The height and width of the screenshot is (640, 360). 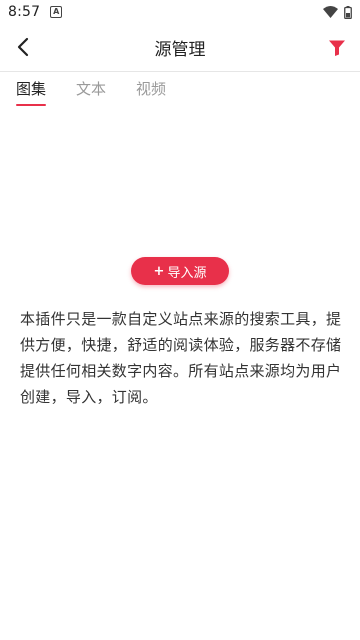 I want to click on app-header: 源管理, so click(x=180, y=48).